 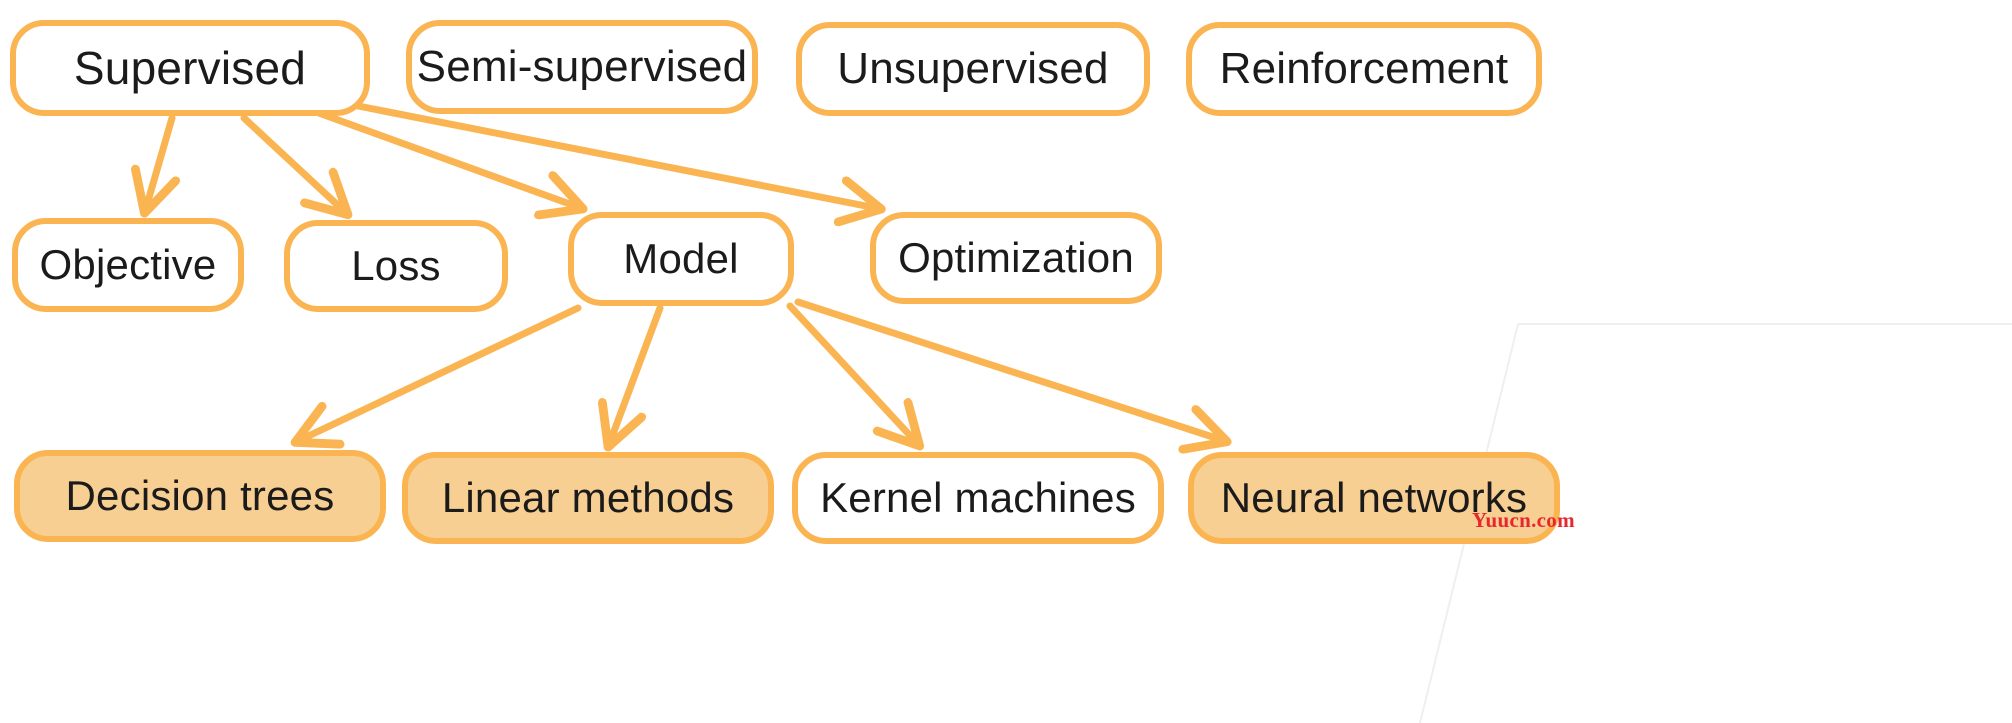 I want to click on node-label-kernel-machines: Kernel machines, so click(x=978, y=497).